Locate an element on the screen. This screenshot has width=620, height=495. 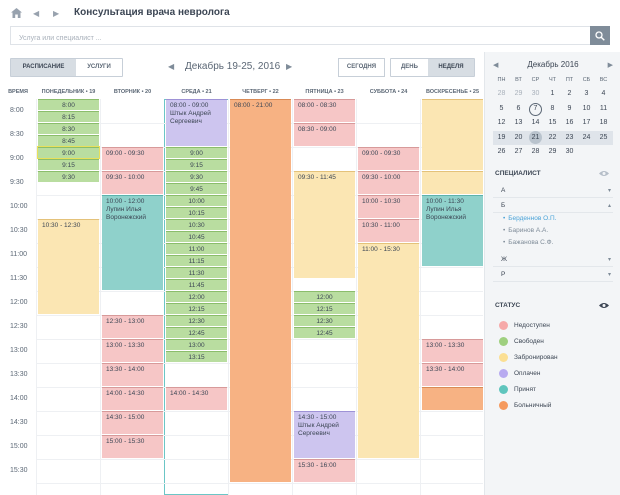
calendar-day: 11 is located at coordinates (603, 109).